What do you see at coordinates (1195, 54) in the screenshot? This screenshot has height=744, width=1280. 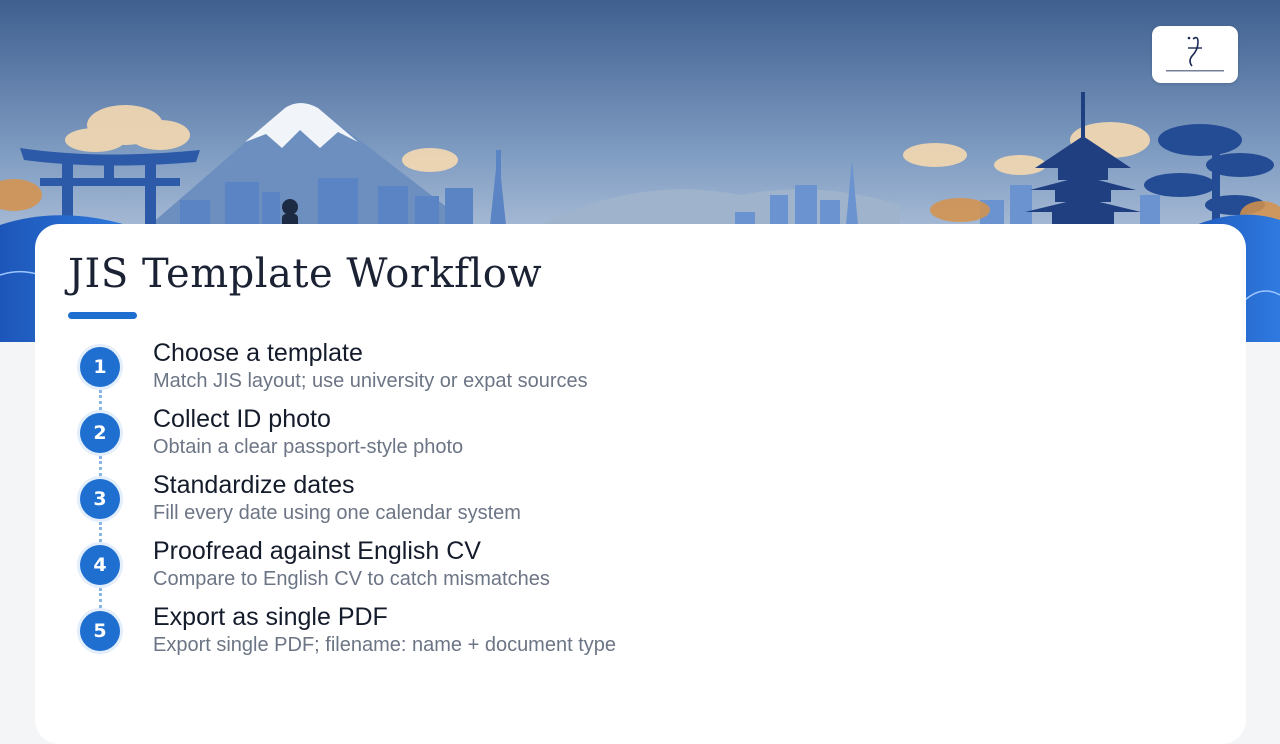 I see `brand-logo` at bounding box center [1195, 54].